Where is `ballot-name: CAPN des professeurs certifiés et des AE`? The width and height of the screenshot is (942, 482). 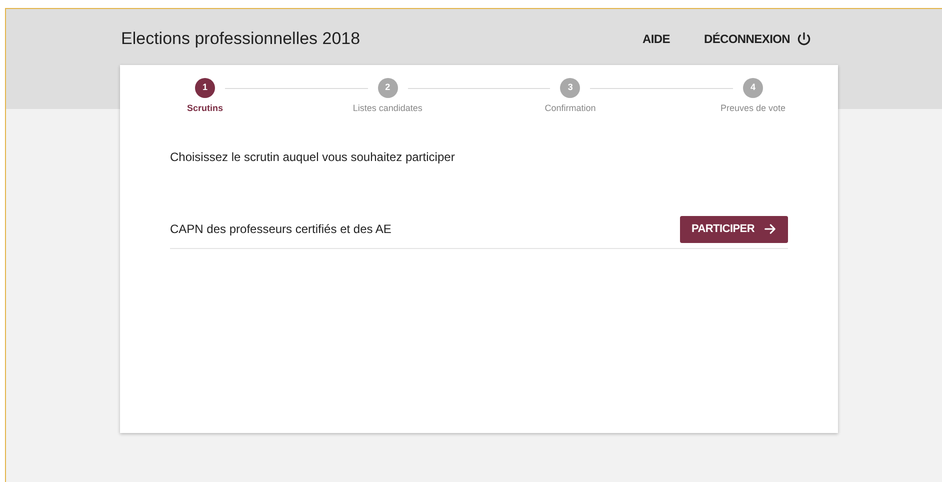 ballot-name: CAPN des professeurs certifiés et des AE is located at coordinates (281, 229).